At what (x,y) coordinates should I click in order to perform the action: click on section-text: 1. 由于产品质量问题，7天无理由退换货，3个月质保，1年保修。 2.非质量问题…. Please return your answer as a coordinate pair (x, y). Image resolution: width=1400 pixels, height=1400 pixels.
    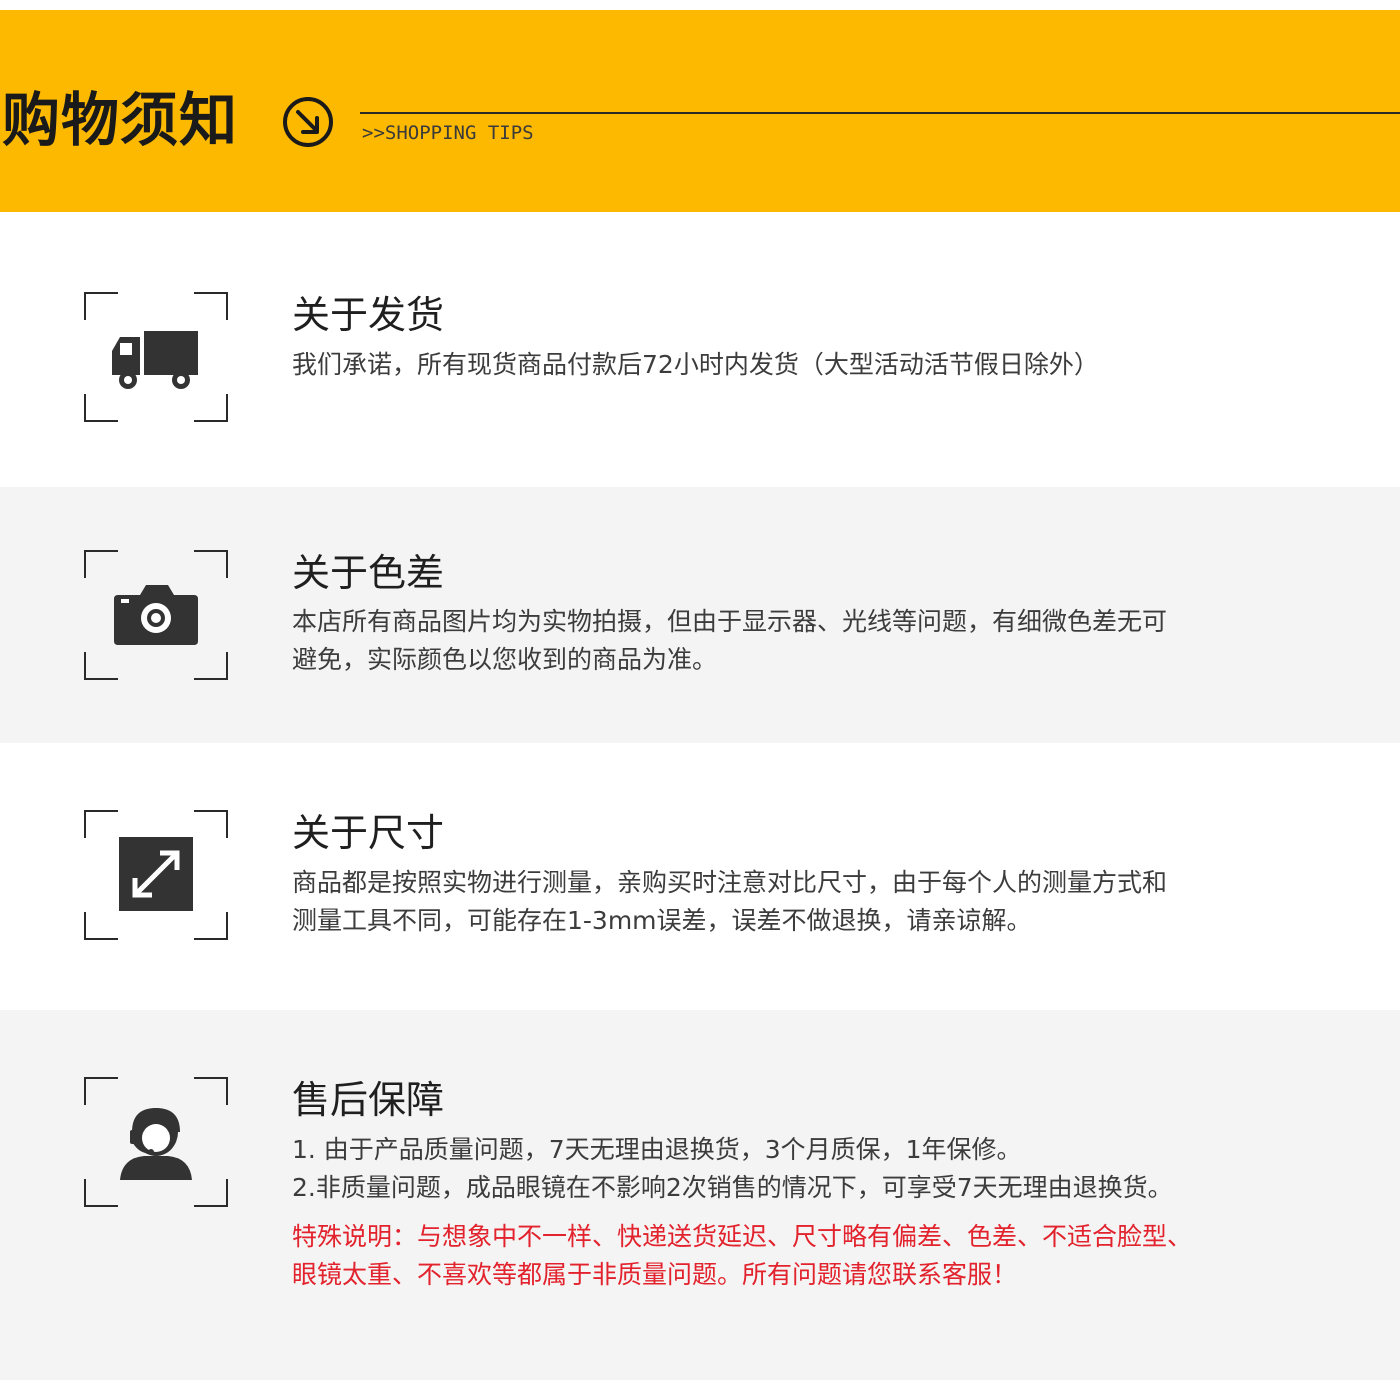
    Looking at the image, I should click on (842, 1169).